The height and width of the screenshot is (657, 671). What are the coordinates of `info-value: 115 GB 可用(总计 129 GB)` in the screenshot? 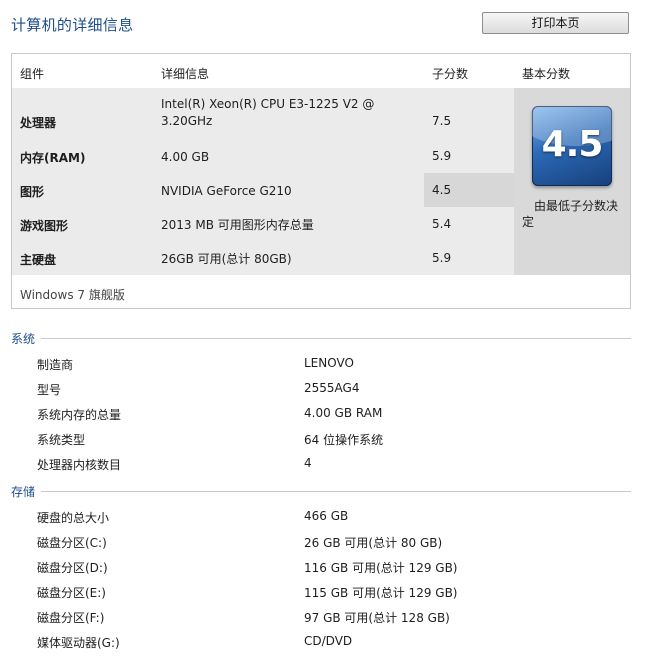 It's located at (381, 593).